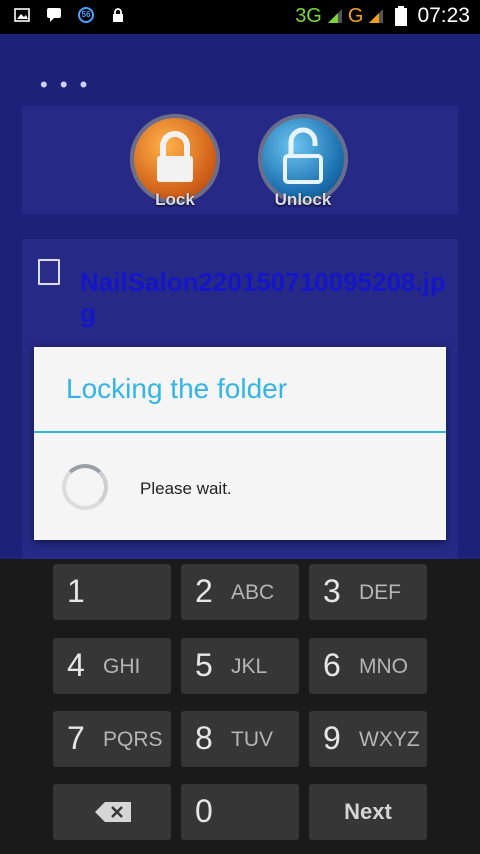  What do you see at coordinates (355, 15) in the screenshot?
I see `network-g-label: G` at bounding box center [355, 15].